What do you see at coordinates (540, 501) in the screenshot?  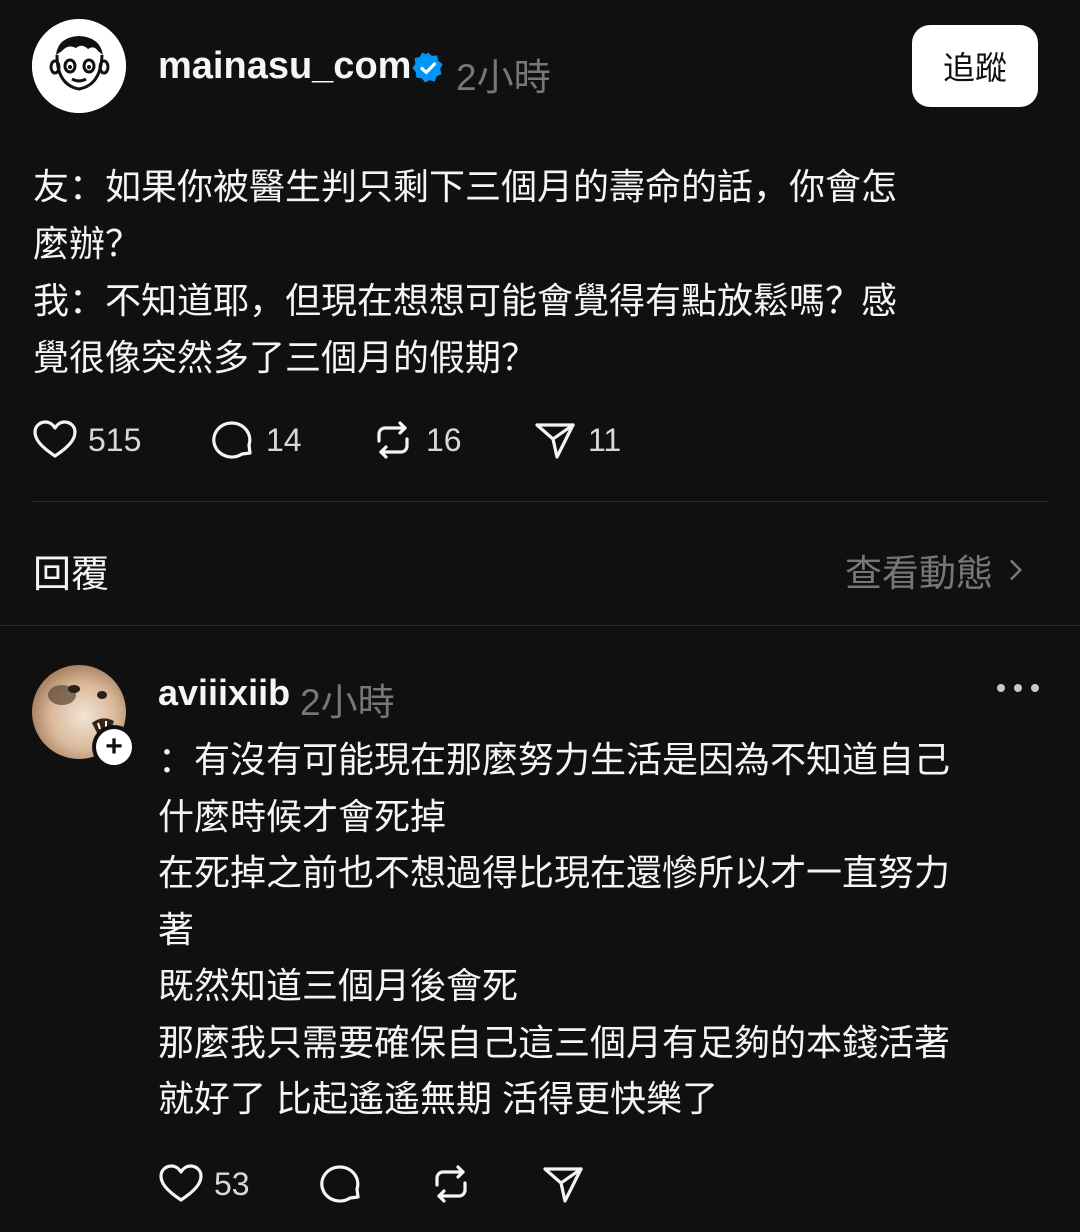 I see `divider` at bounding box center [540, 501].